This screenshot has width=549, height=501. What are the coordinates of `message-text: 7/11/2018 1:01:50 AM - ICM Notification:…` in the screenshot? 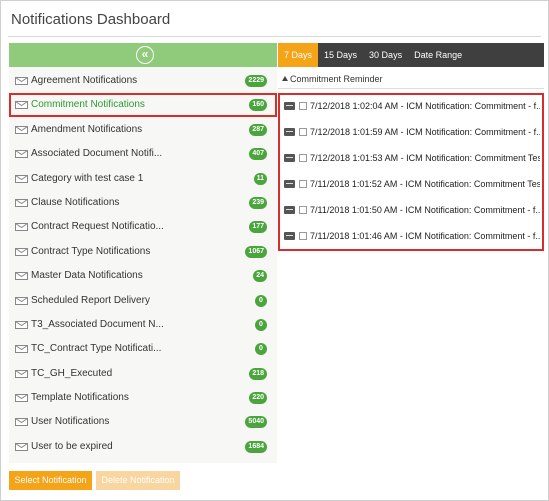 It's located at (425, 210).